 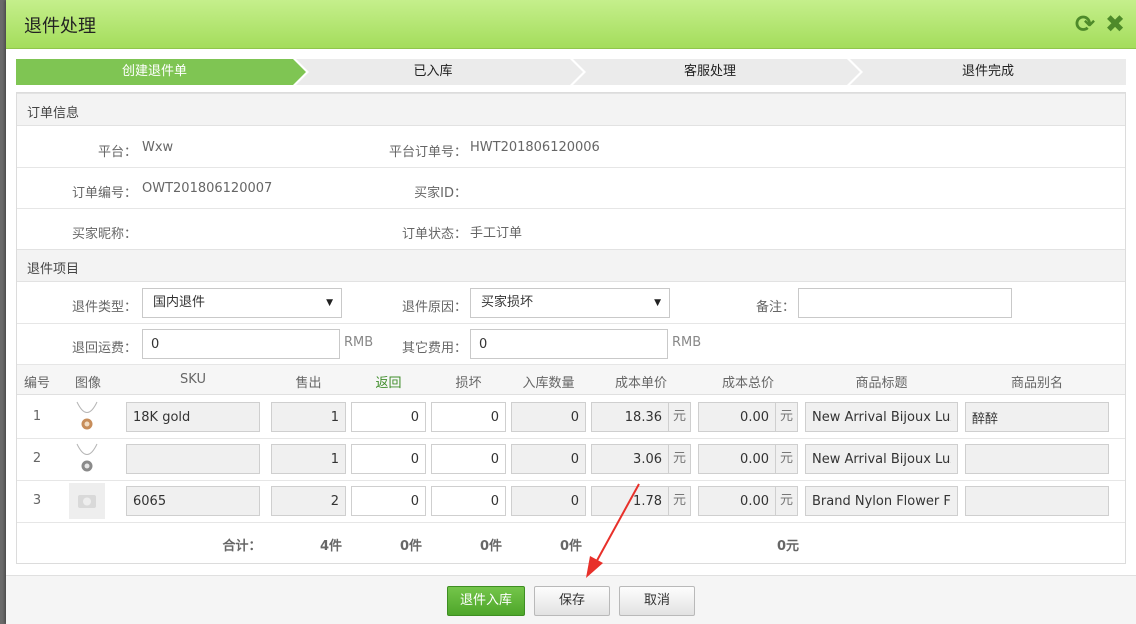 I want to click on section-return-items-title: 退件项目, so click(x=53, y=269).